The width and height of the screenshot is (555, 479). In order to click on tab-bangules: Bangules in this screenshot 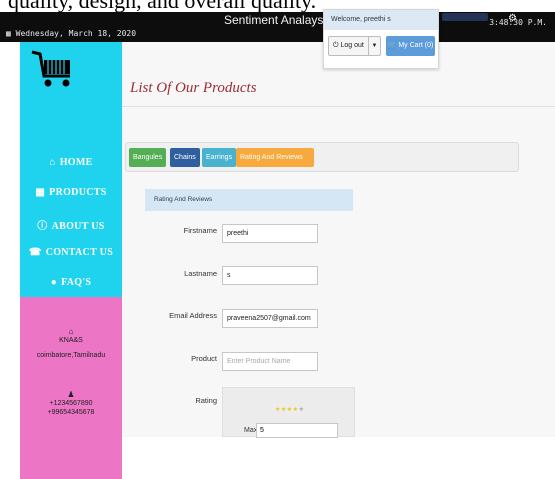, I will do `click(148, 157)`.